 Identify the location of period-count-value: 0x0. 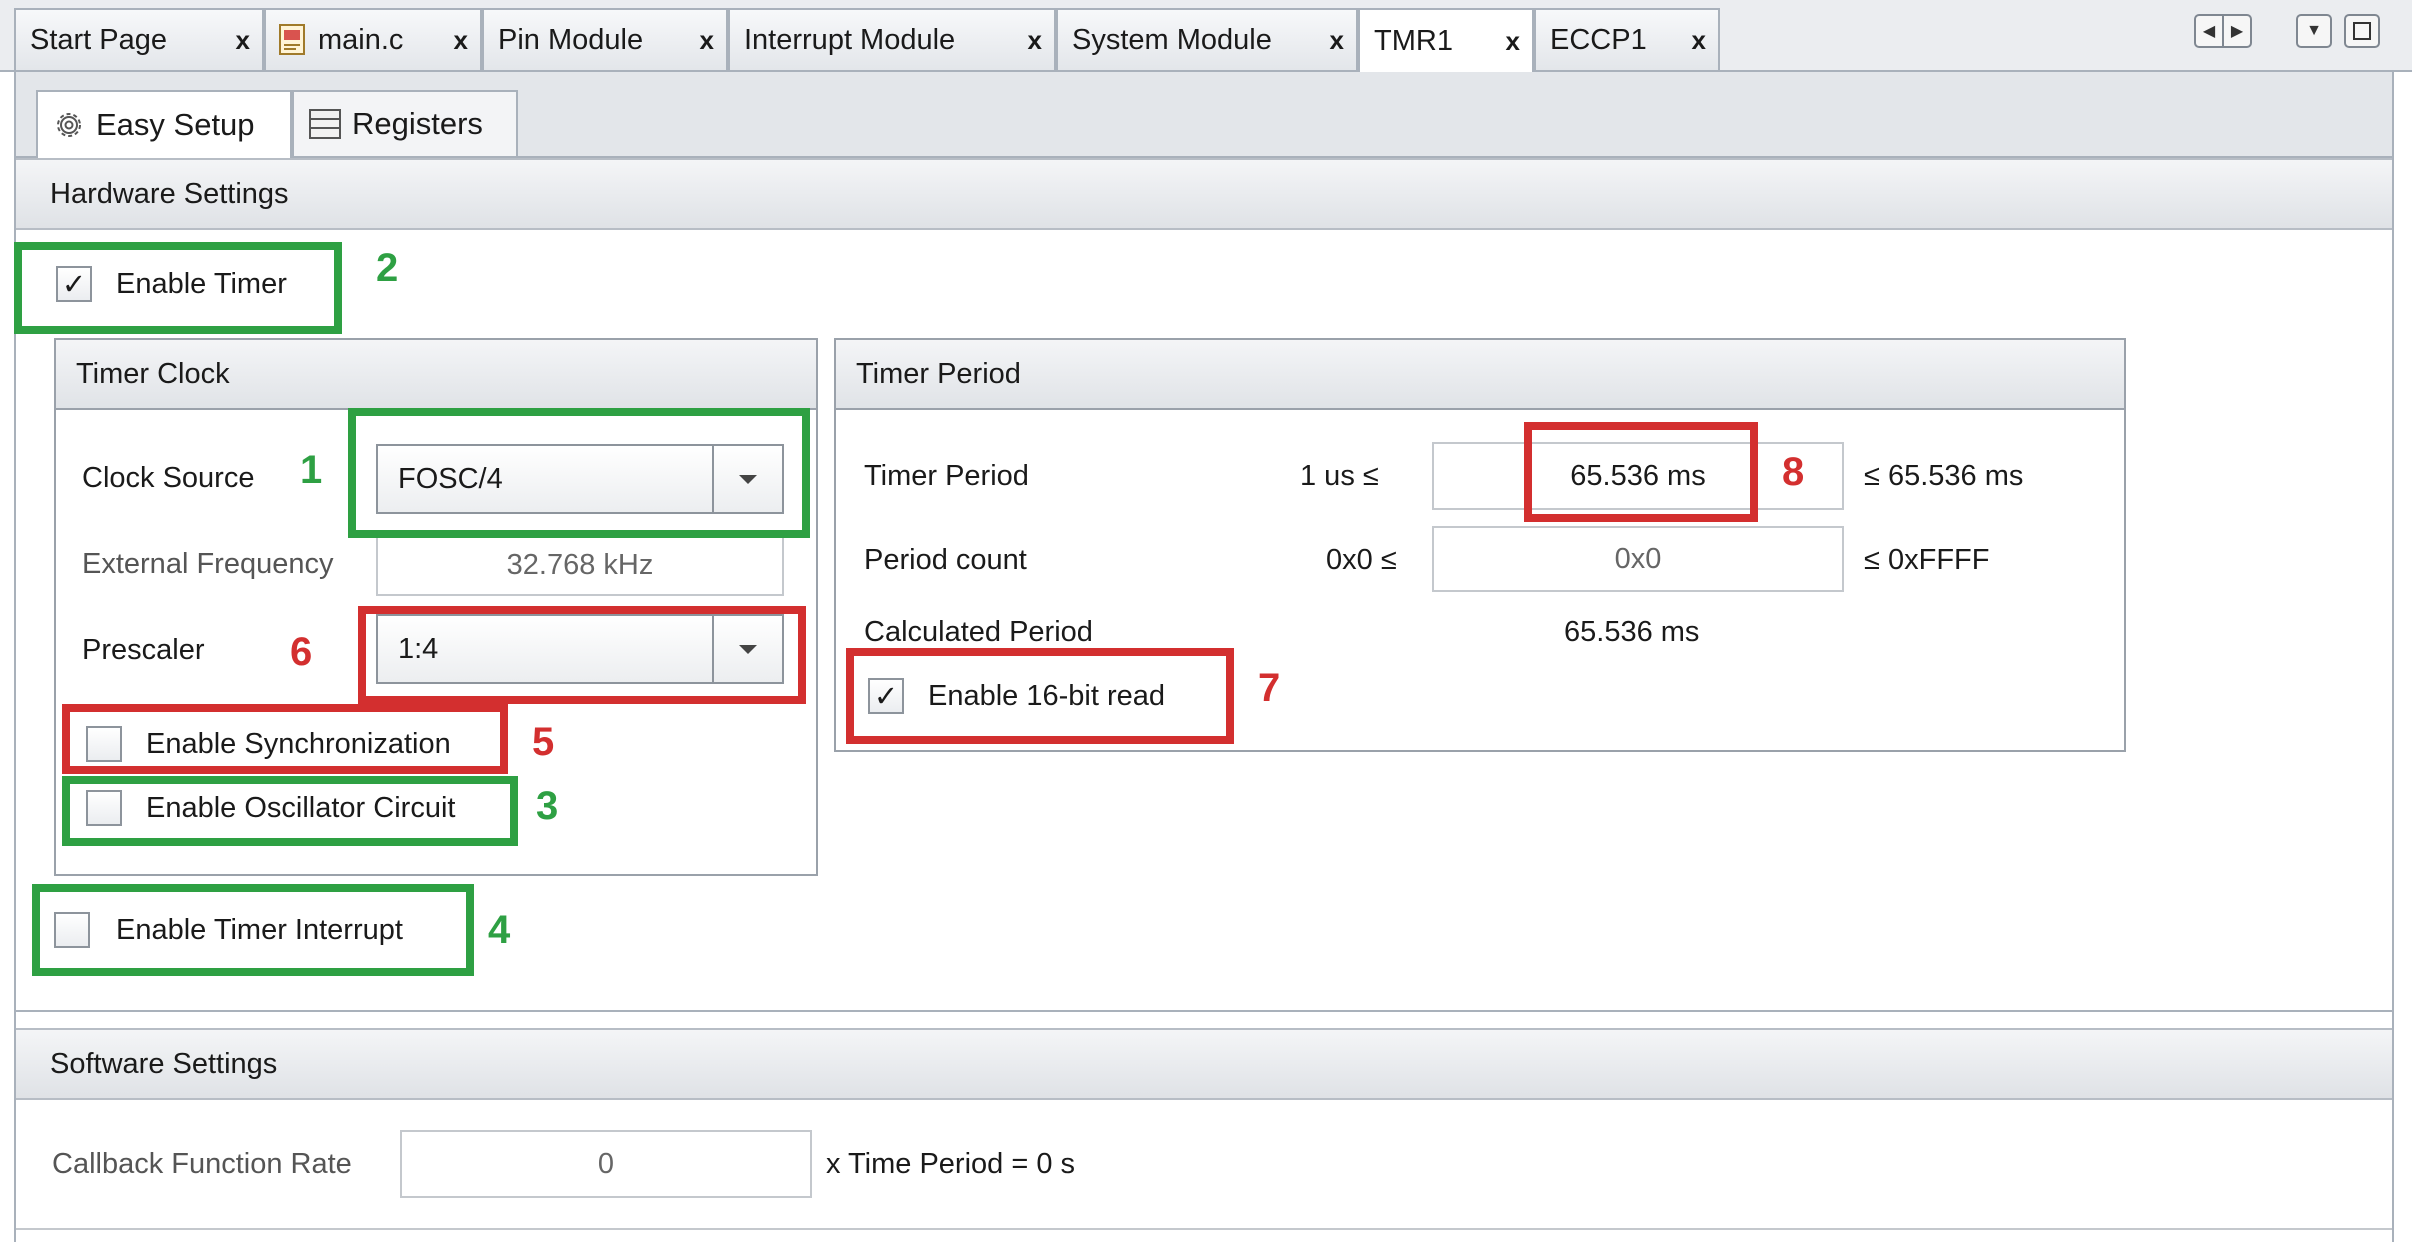
(1638, 558).